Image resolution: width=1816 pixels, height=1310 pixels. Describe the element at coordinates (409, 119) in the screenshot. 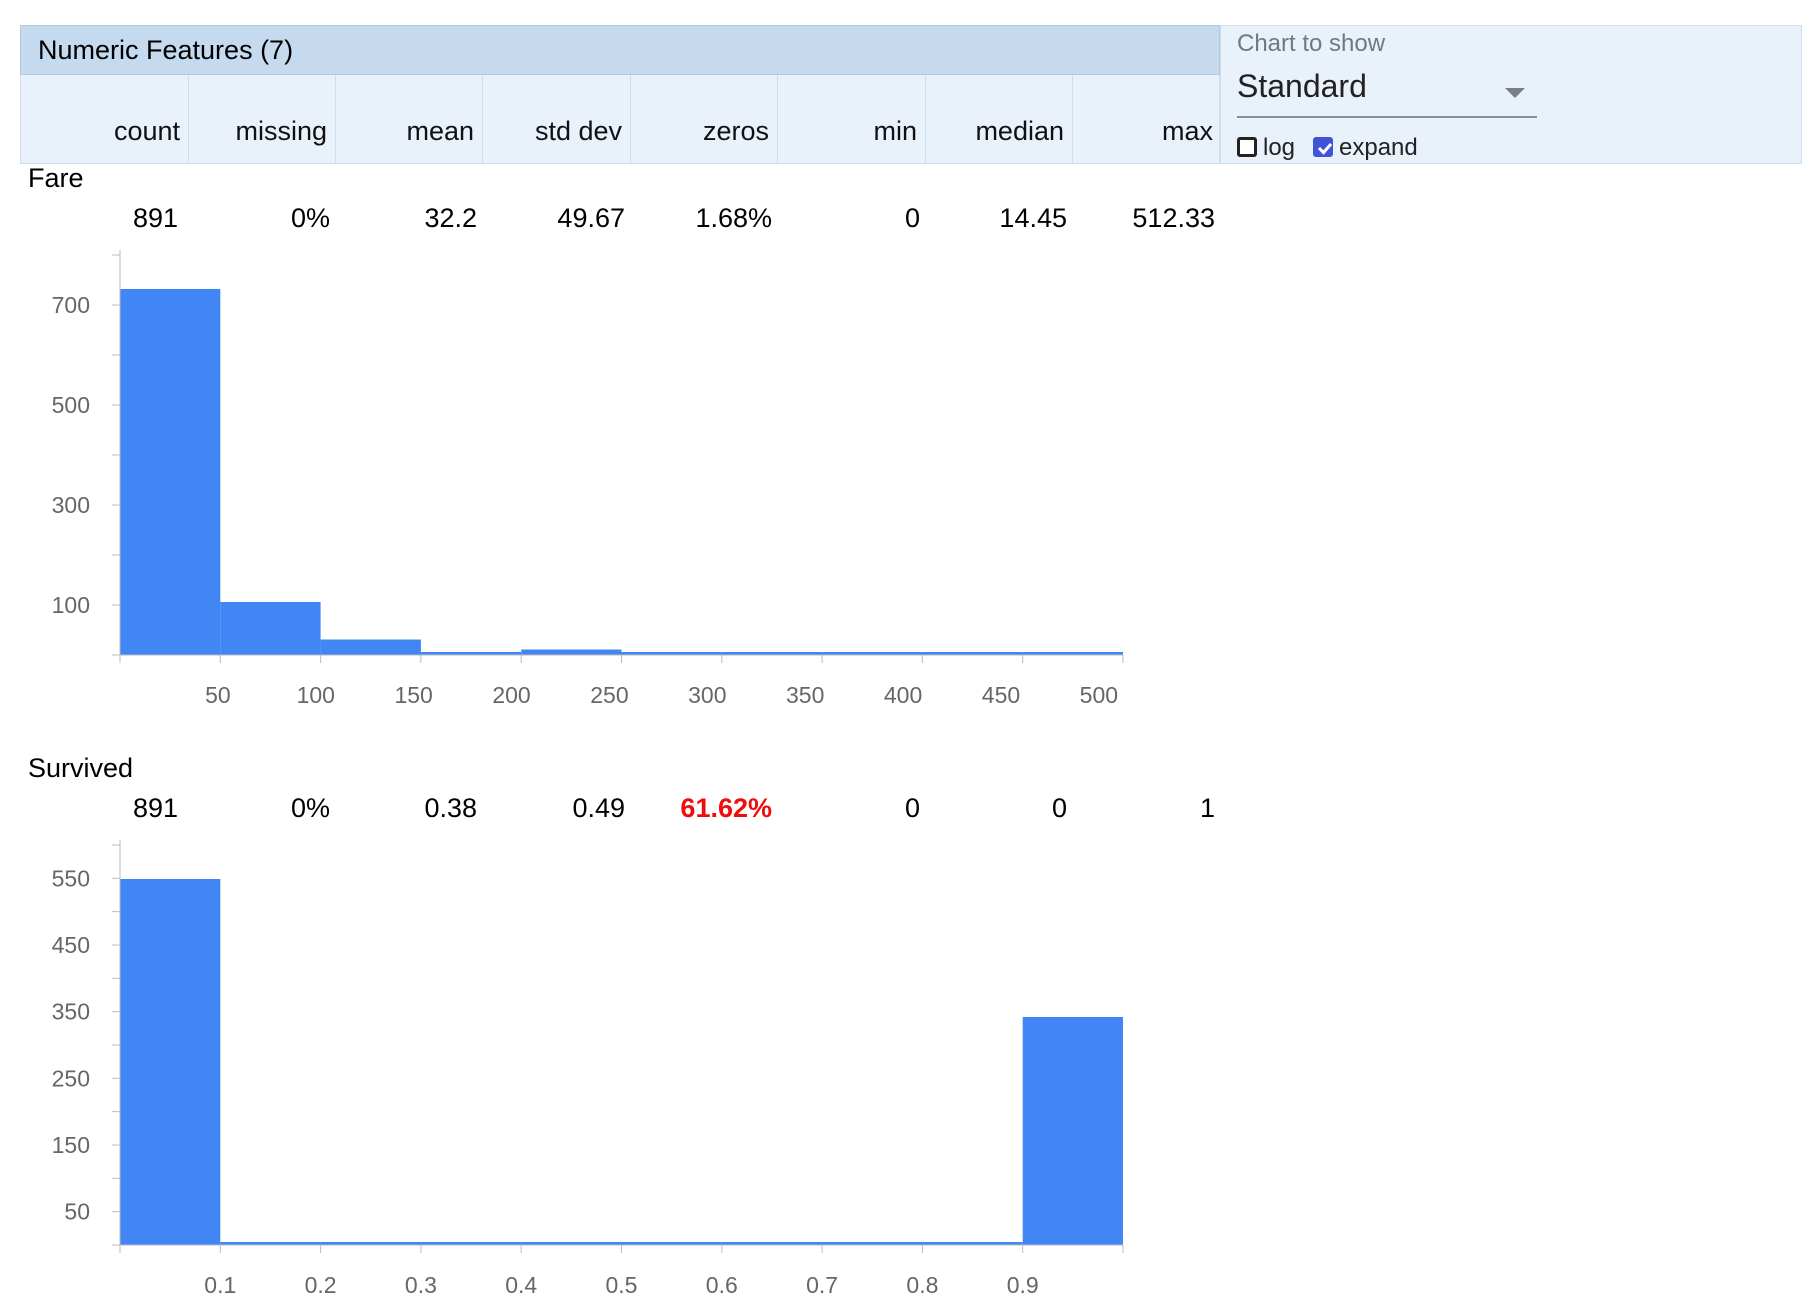

I see `column-header-mean: mean` at that location.